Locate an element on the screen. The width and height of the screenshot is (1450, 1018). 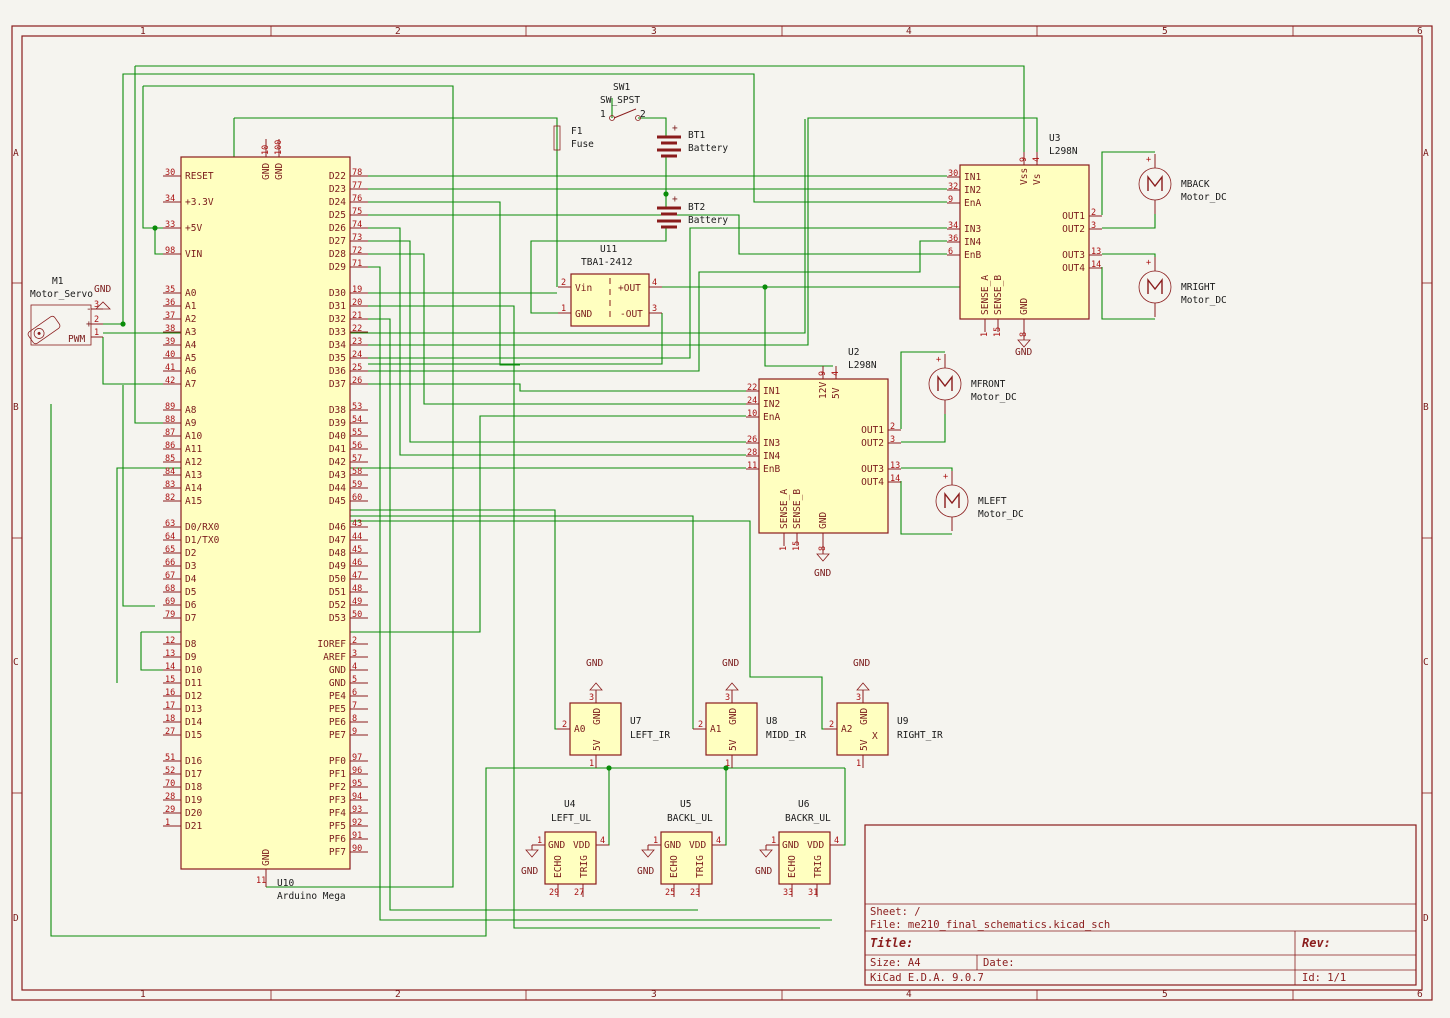
motor-mfront: + MFRONT Motor_DC is located at coordinates (972, 384).